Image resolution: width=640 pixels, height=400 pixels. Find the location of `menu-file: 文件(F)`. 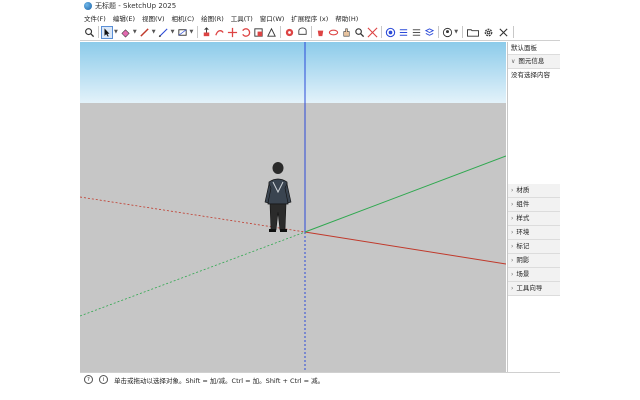

menu-file: 文件(F) is located at coordinates (95, 18).